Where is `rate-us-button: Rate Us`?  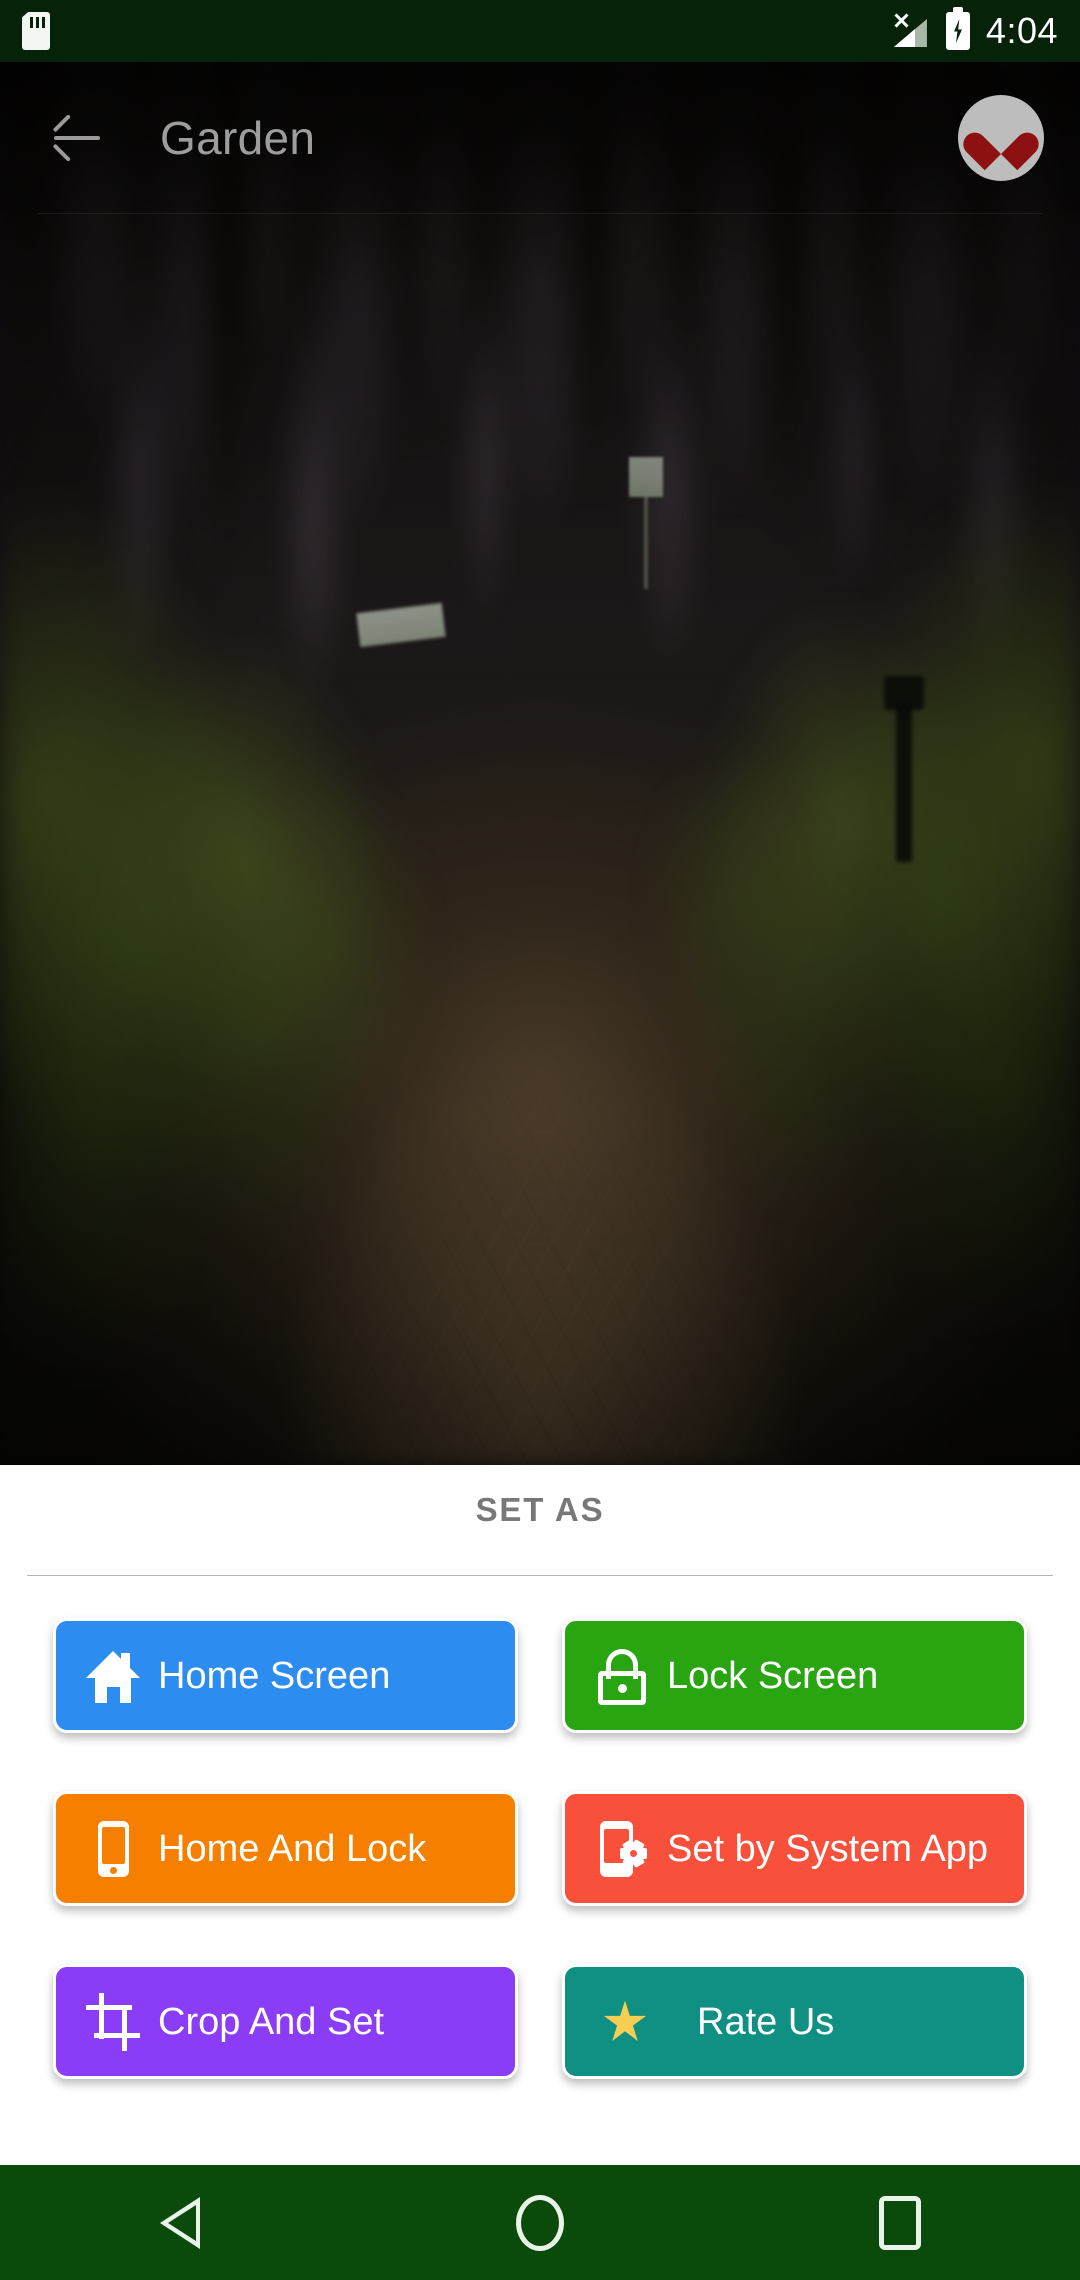 rate-us-button: Rate Us is located at coordinates (794, 2021).